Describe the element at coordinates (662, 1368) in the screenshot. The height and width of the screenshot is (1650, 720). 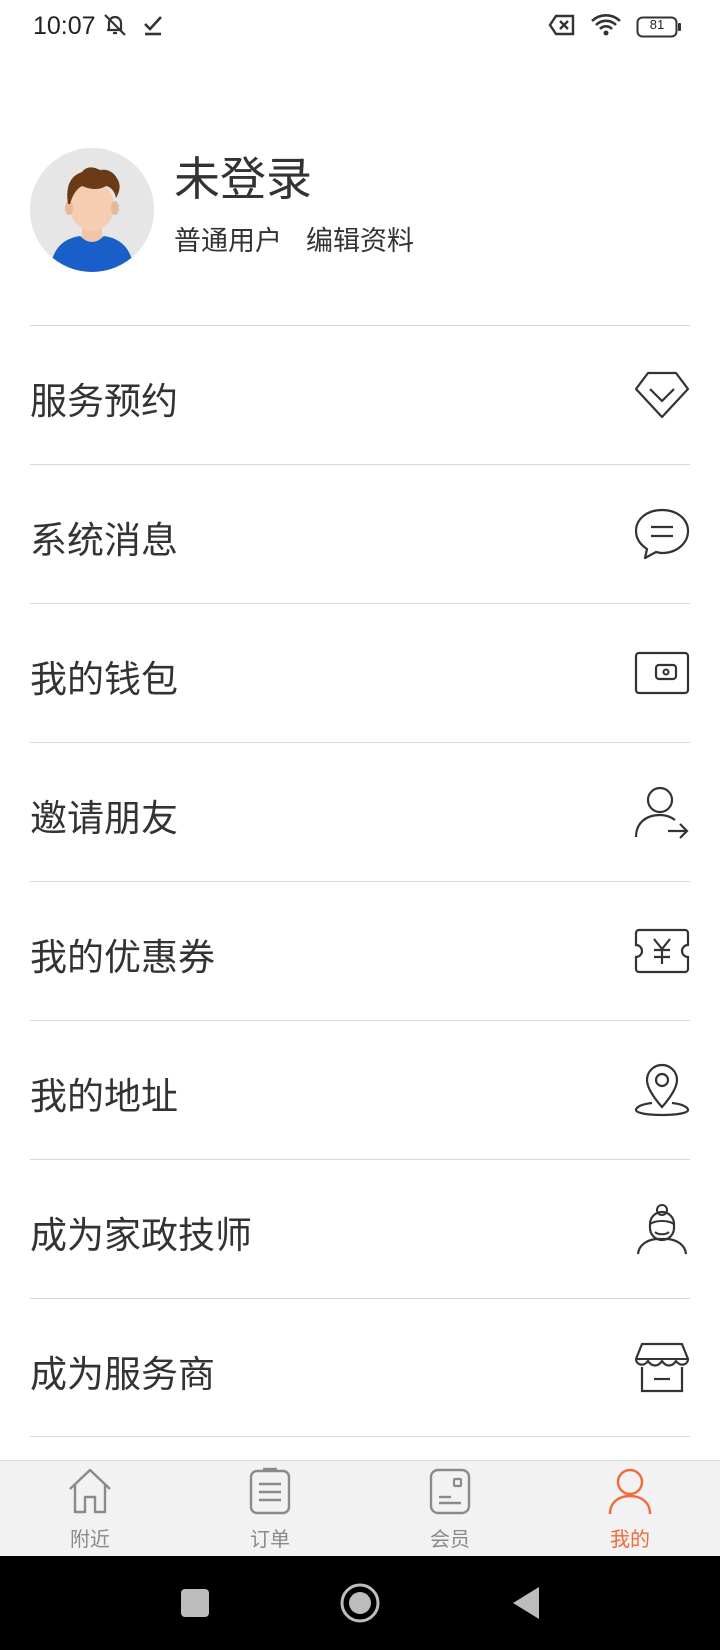
I see `store-icon` at that location.